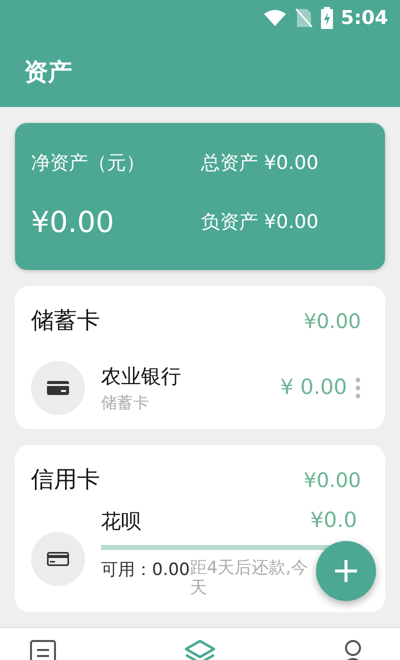 The image size is (400, 660). I want to click on account-type: 储蓄卡, so click(125, 403).